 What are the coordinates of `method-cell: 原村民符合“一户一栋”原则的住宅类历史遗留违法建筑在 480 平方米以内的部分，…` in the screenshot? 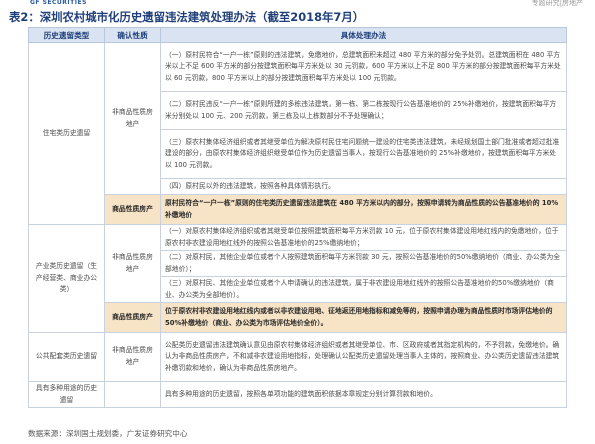 It's located at (363, 209).